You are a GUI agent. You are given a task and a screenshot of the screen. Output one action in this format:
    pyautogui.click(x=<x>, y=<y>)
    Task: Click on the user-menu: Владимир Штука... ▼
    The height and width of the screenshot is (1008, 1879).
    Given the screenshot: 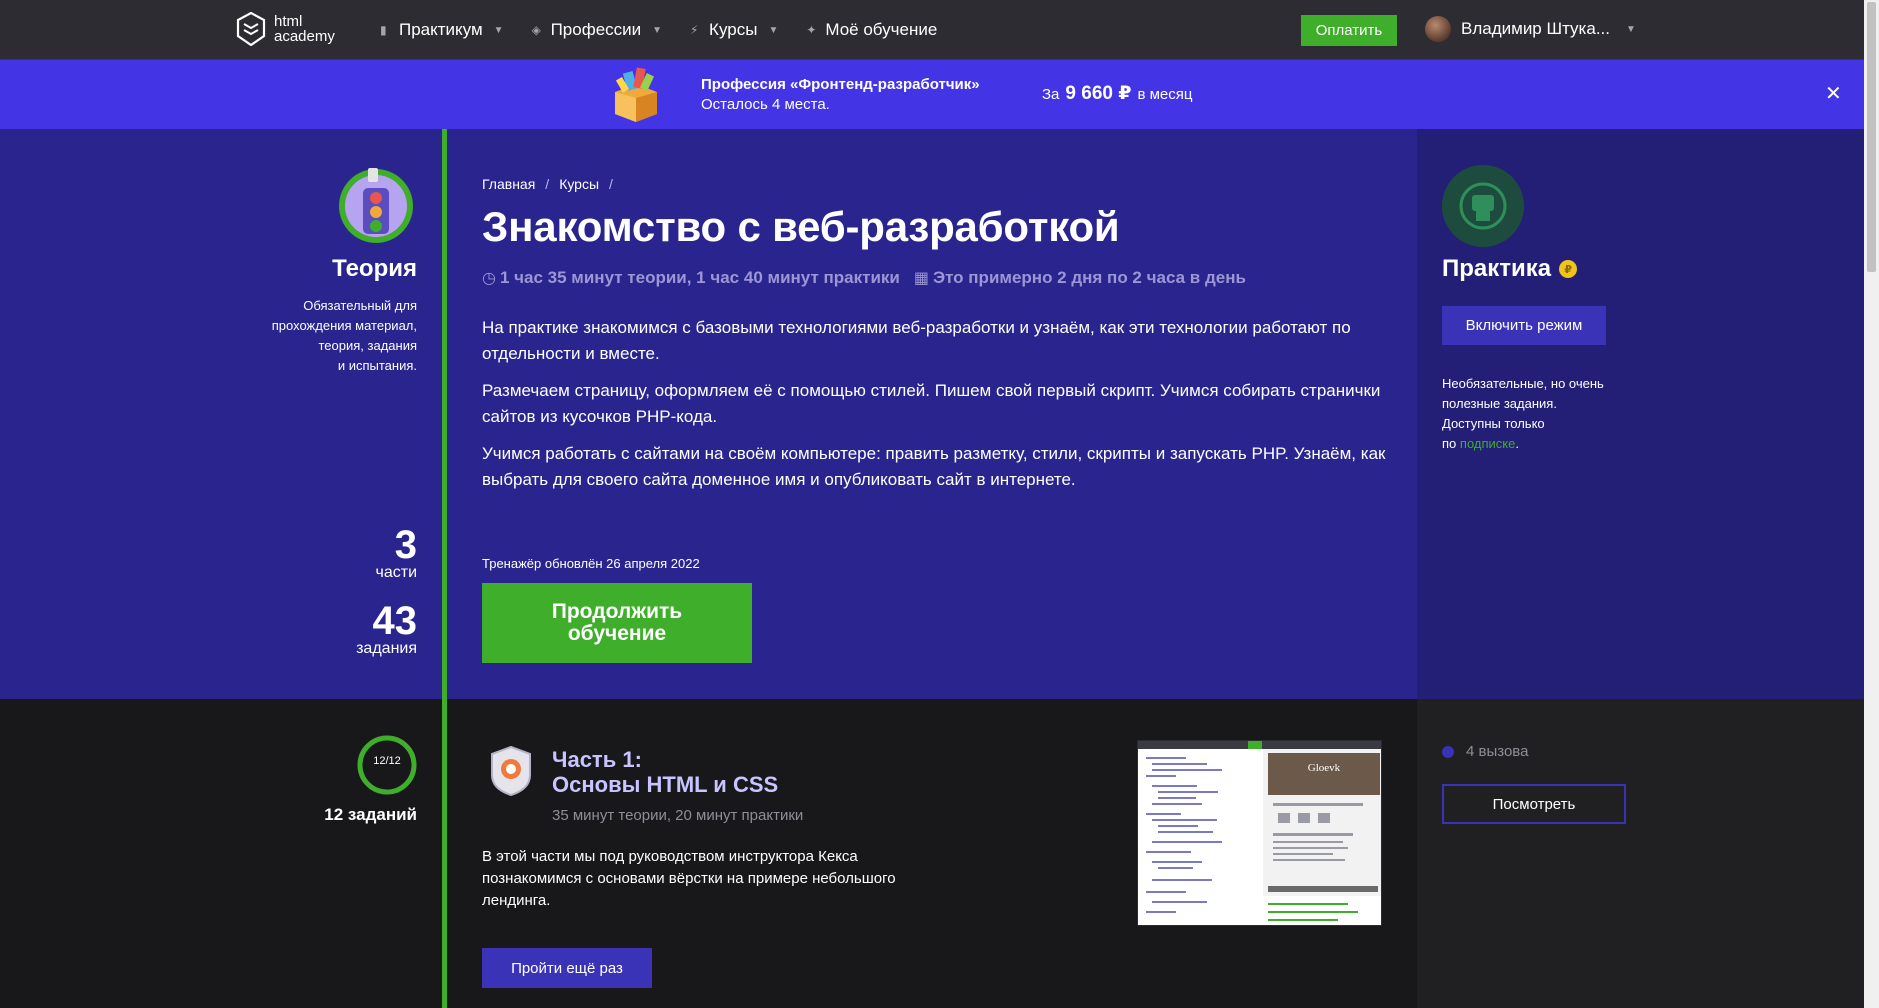 What is the action you would take?
    pyautogui.click(x=1530, y=29)
    